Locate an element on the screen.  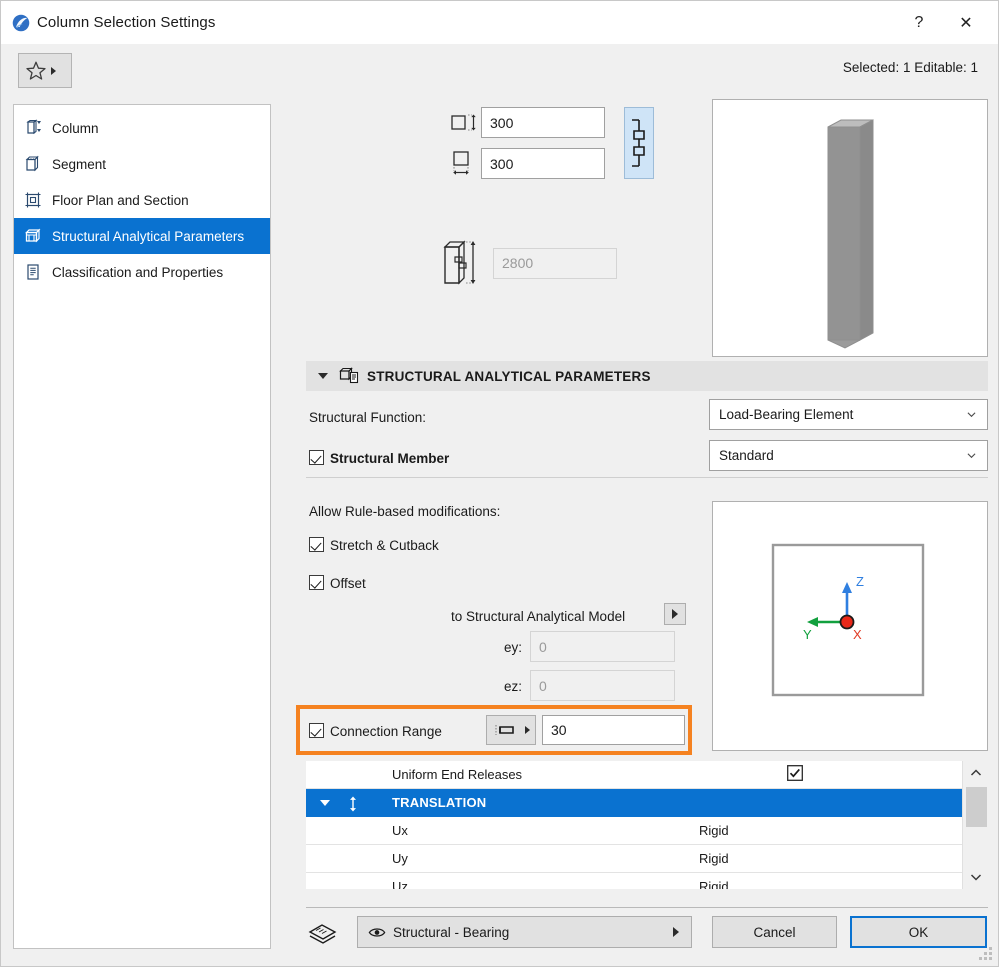
segment-icon is located at coordinates (33, 164).